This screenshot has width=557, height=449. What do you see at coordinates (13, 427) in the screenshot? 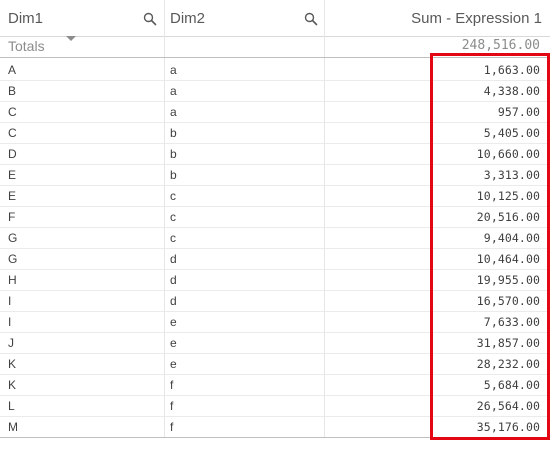
I see `cell-dim1: M` at bounding box center [13, 427].